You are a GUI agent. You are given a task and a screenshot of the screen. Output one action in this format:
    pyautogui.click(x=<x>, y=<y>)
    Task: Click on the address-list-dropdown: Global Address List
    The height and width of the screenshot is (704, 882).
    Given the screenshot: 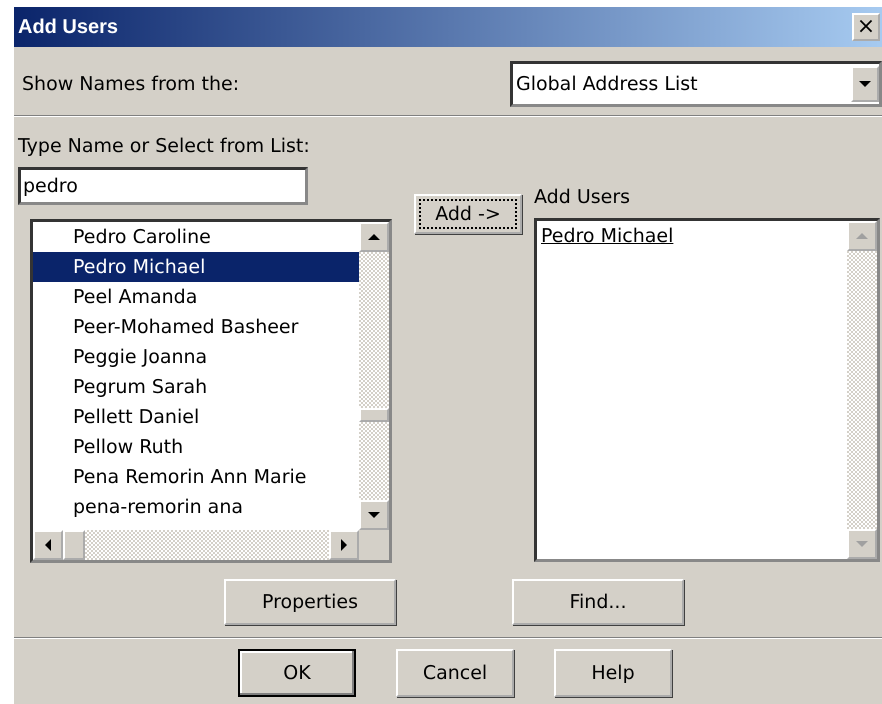 What is the action you would take?
    pyautogui.click(x=696, y=84)
    